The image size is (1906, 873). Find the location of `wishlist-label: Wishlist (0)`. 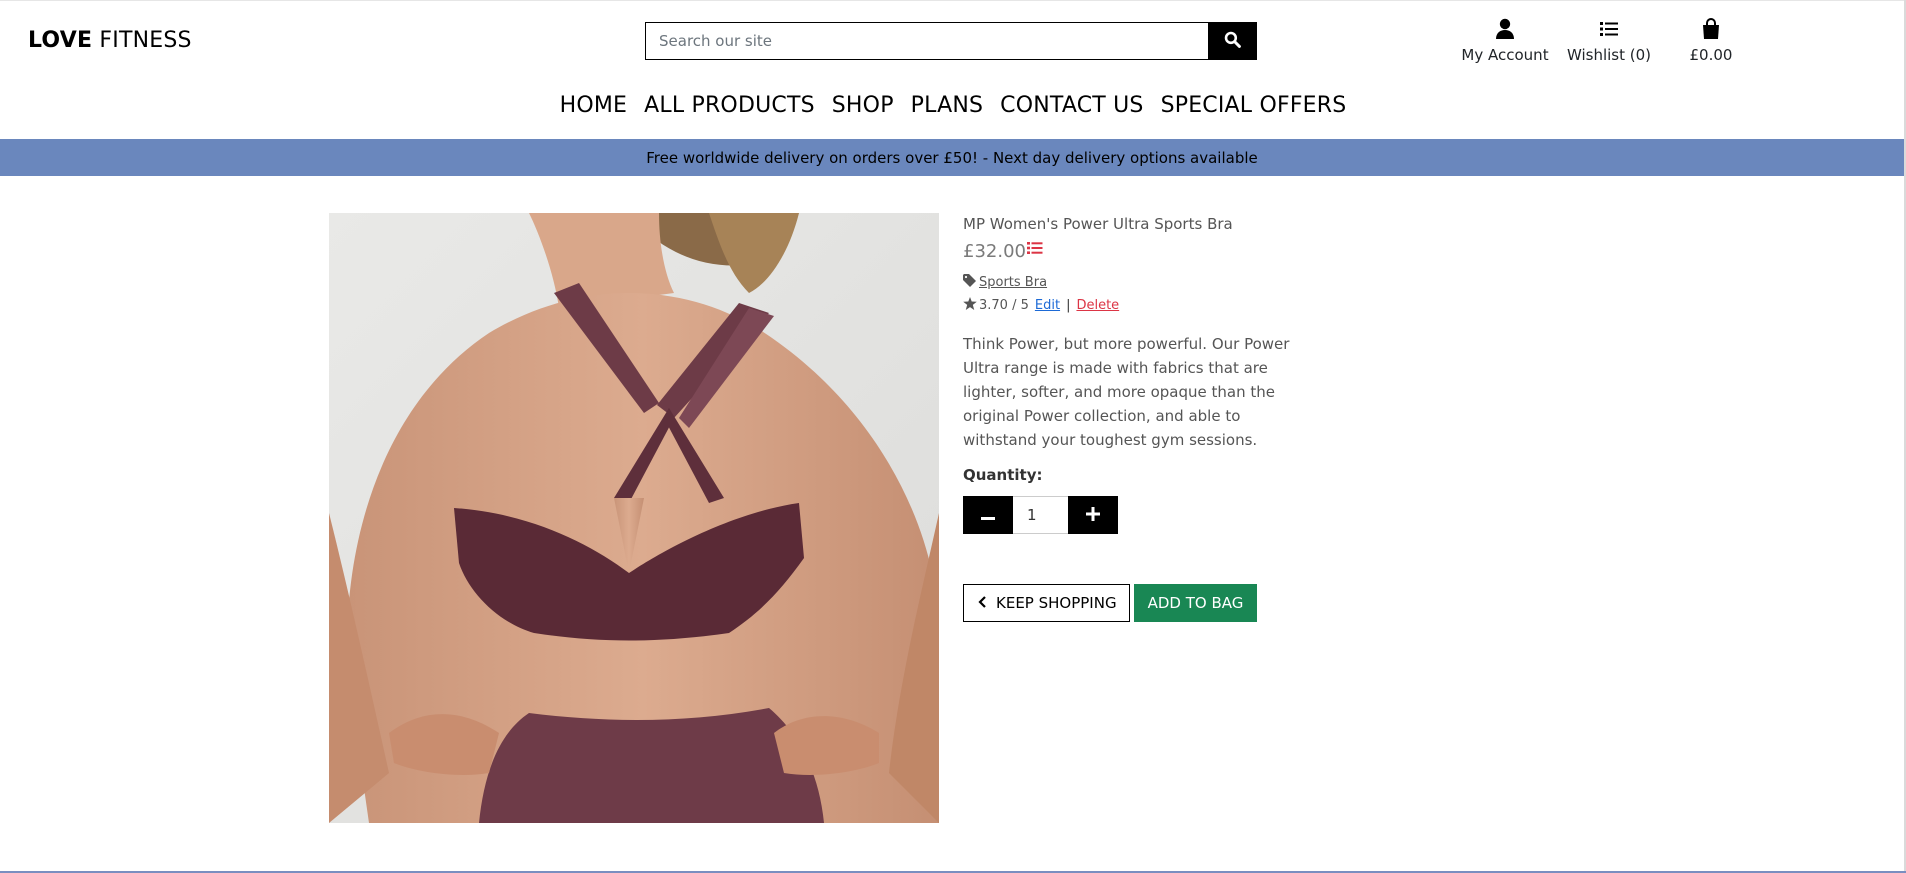

wishlist-label: Wishlist (0) is located at coordinates (1609, 55).